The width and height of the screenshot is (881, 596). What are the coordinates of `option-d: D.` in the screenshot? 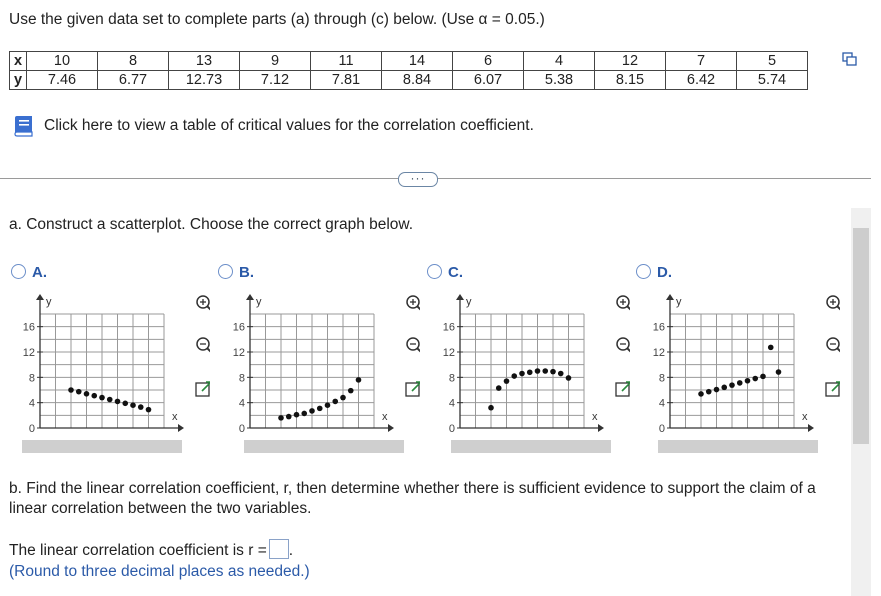 It's located at (654, 272).